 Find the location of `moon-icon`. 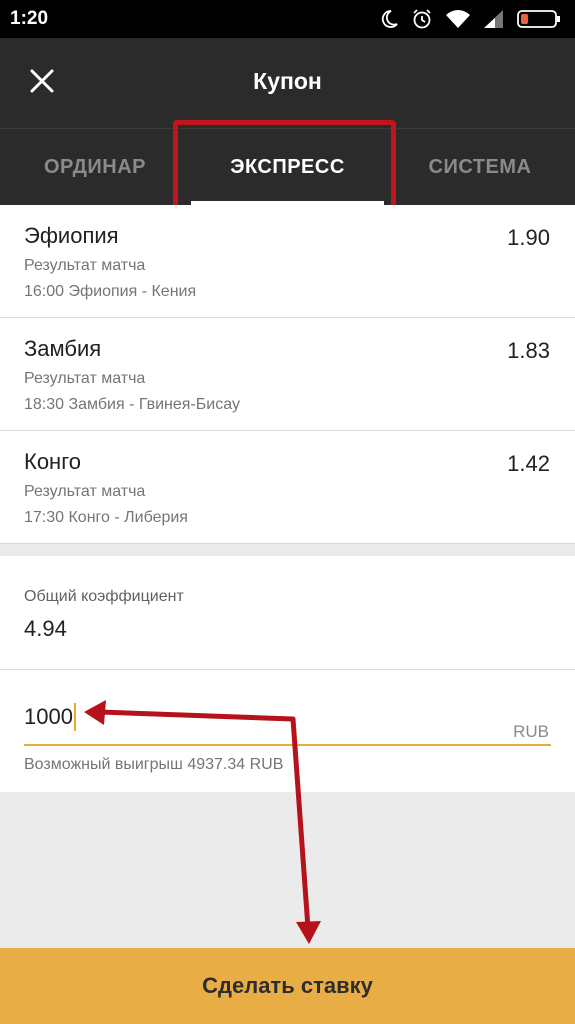

moon-icon is located at coordinates (389, 19).